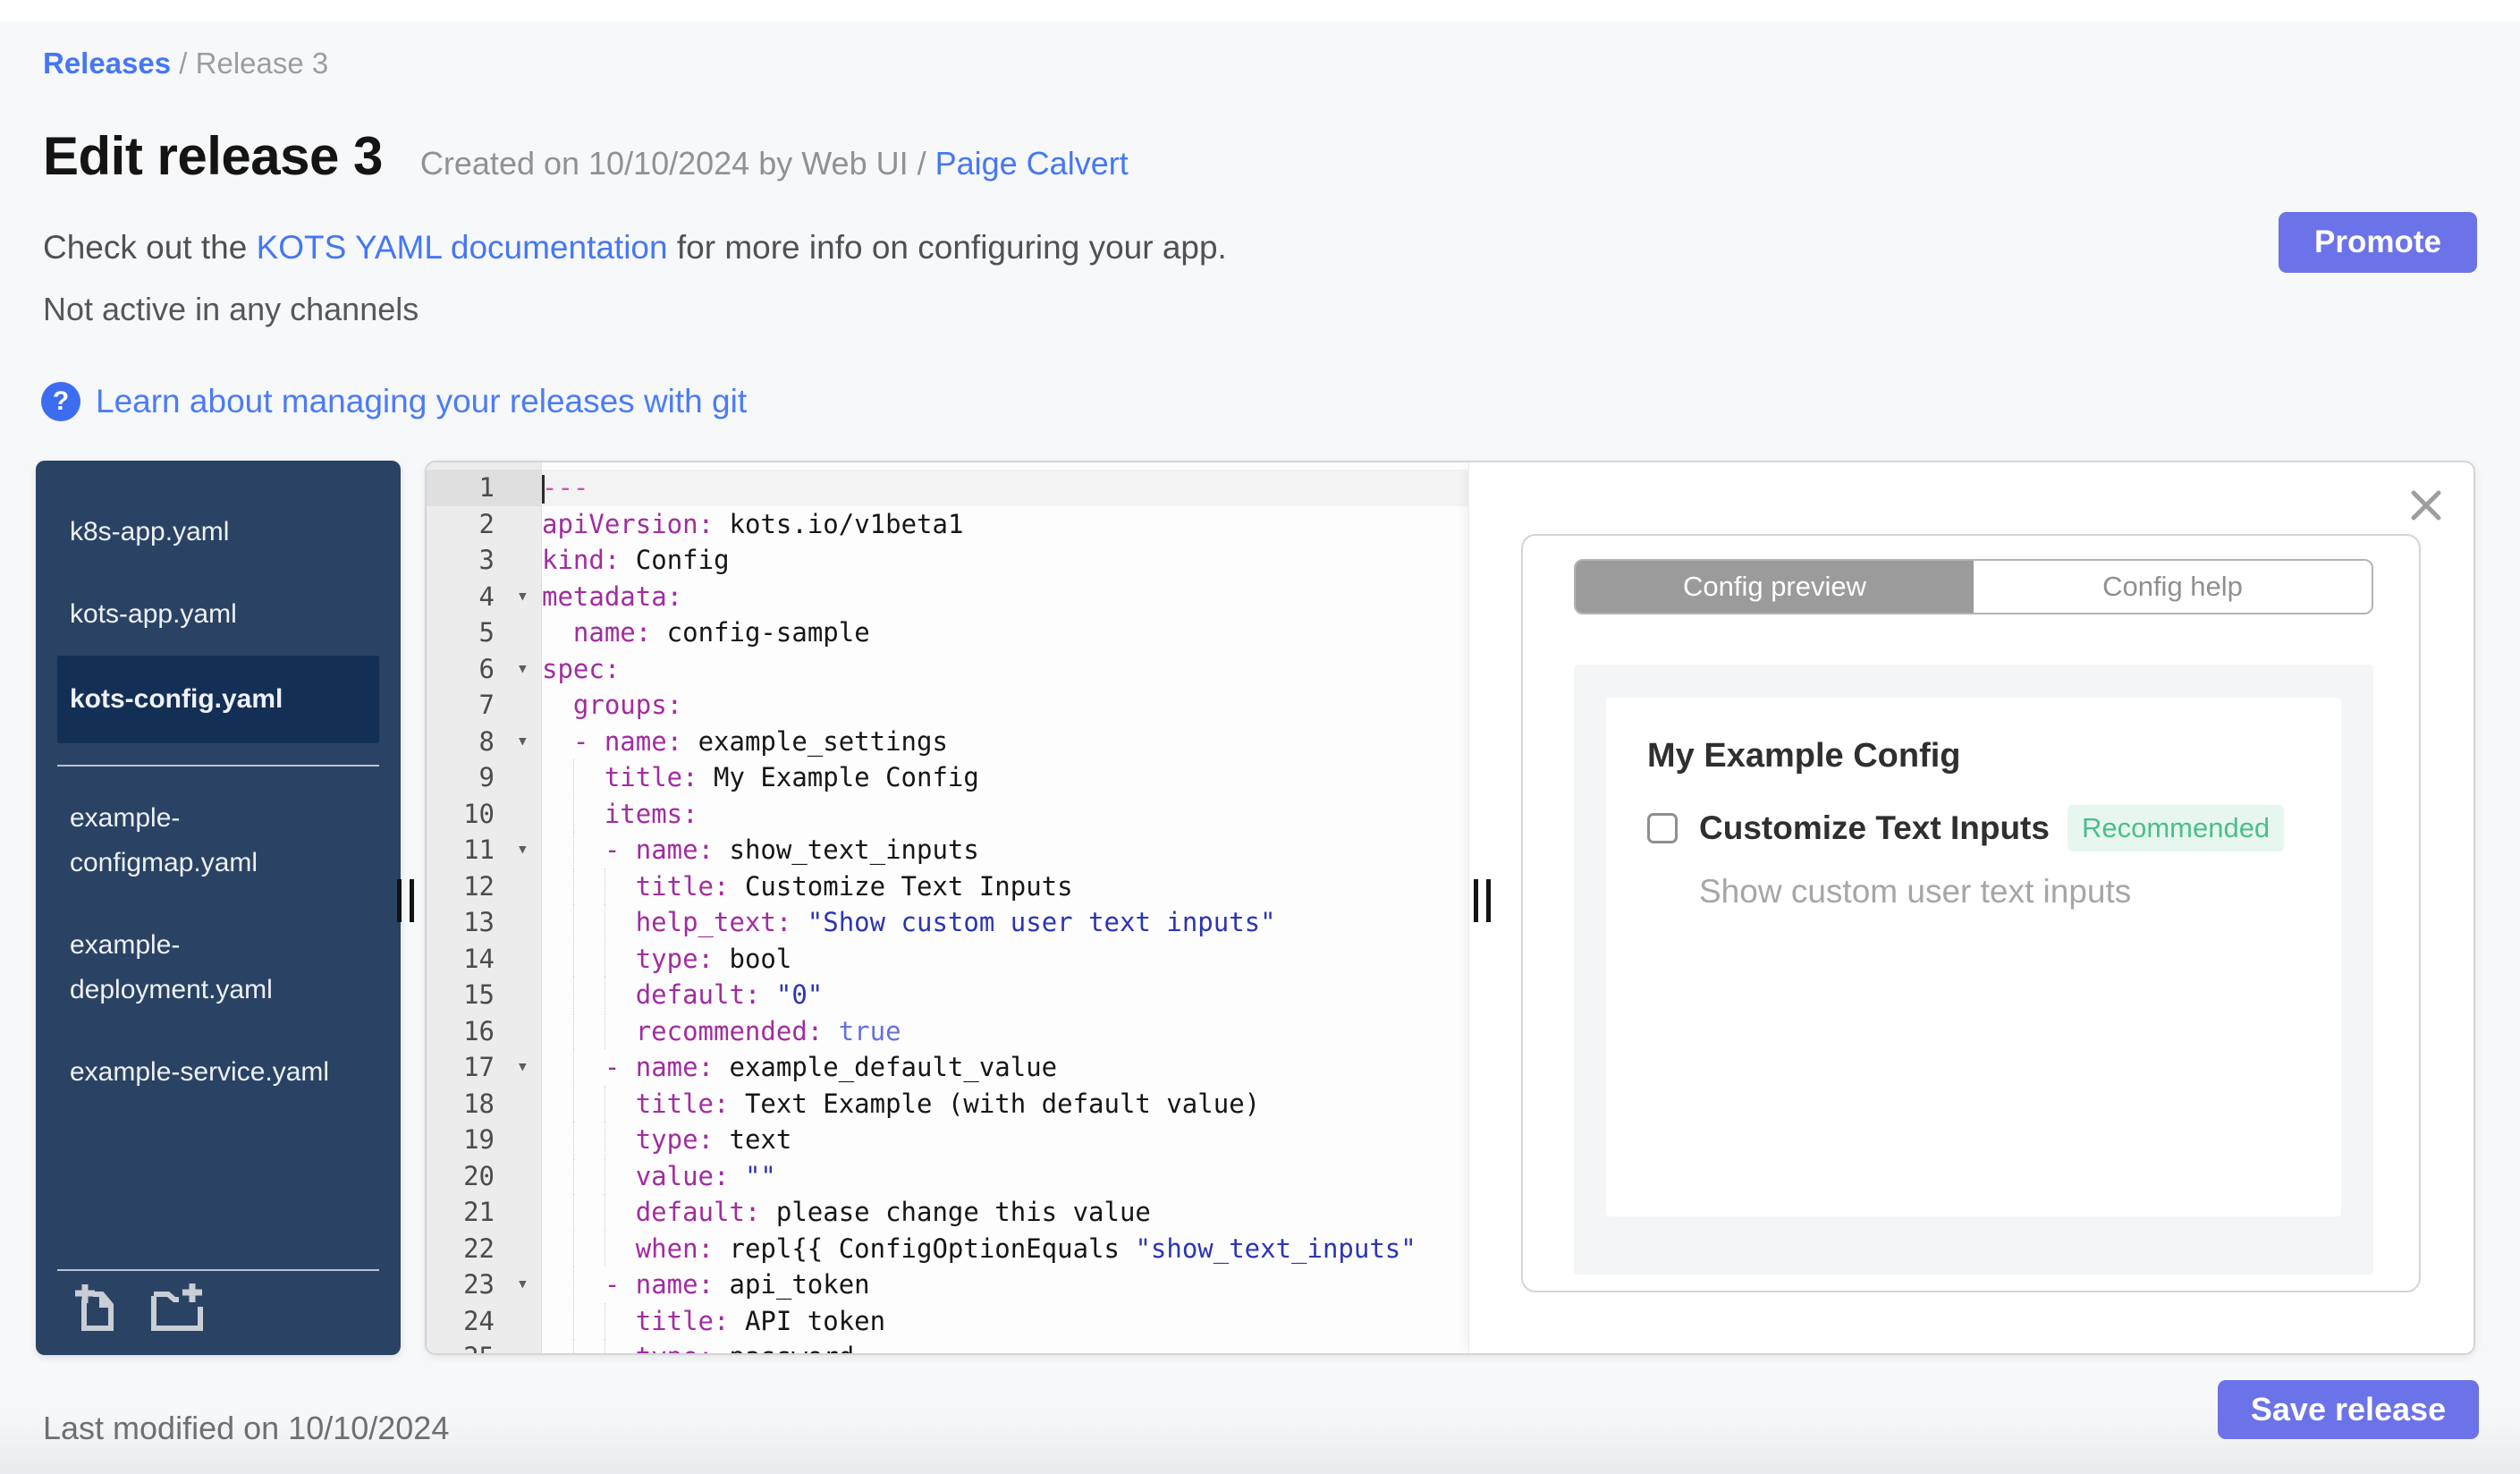 This screenshot has height=1474, width=2520. I want to click on code-line: apiVersion: kots.io/v1beta1, so click(1005, 524).